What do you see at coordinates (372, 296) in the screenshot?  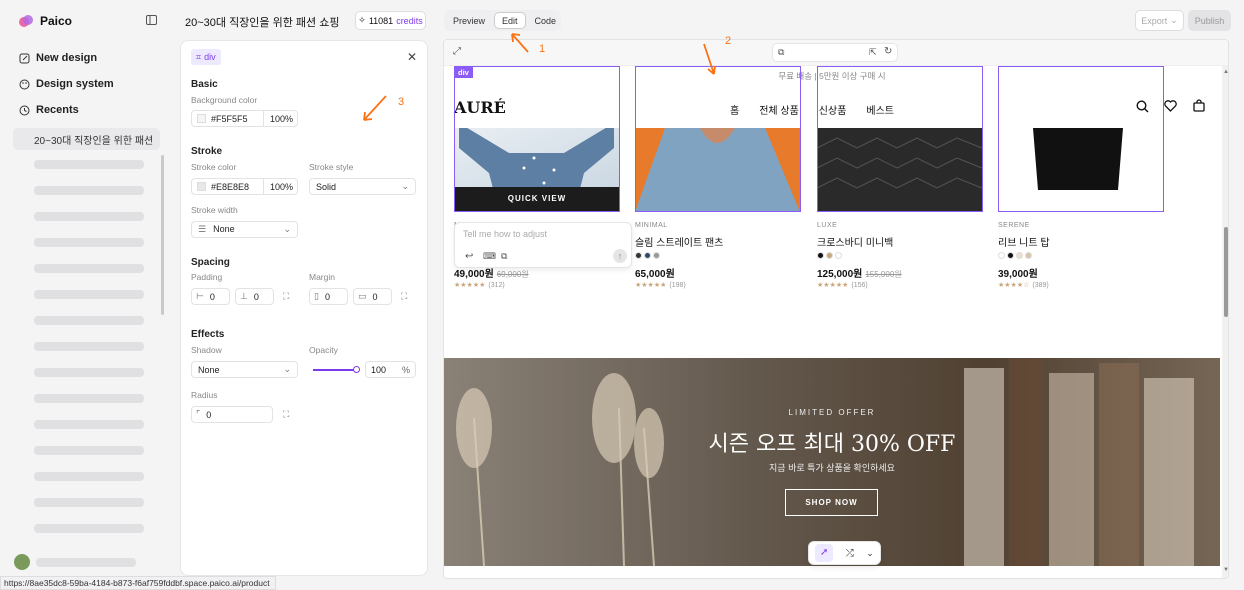 I see `margin-vertical-input: ▭ 0` at bounding box center [372, 296].